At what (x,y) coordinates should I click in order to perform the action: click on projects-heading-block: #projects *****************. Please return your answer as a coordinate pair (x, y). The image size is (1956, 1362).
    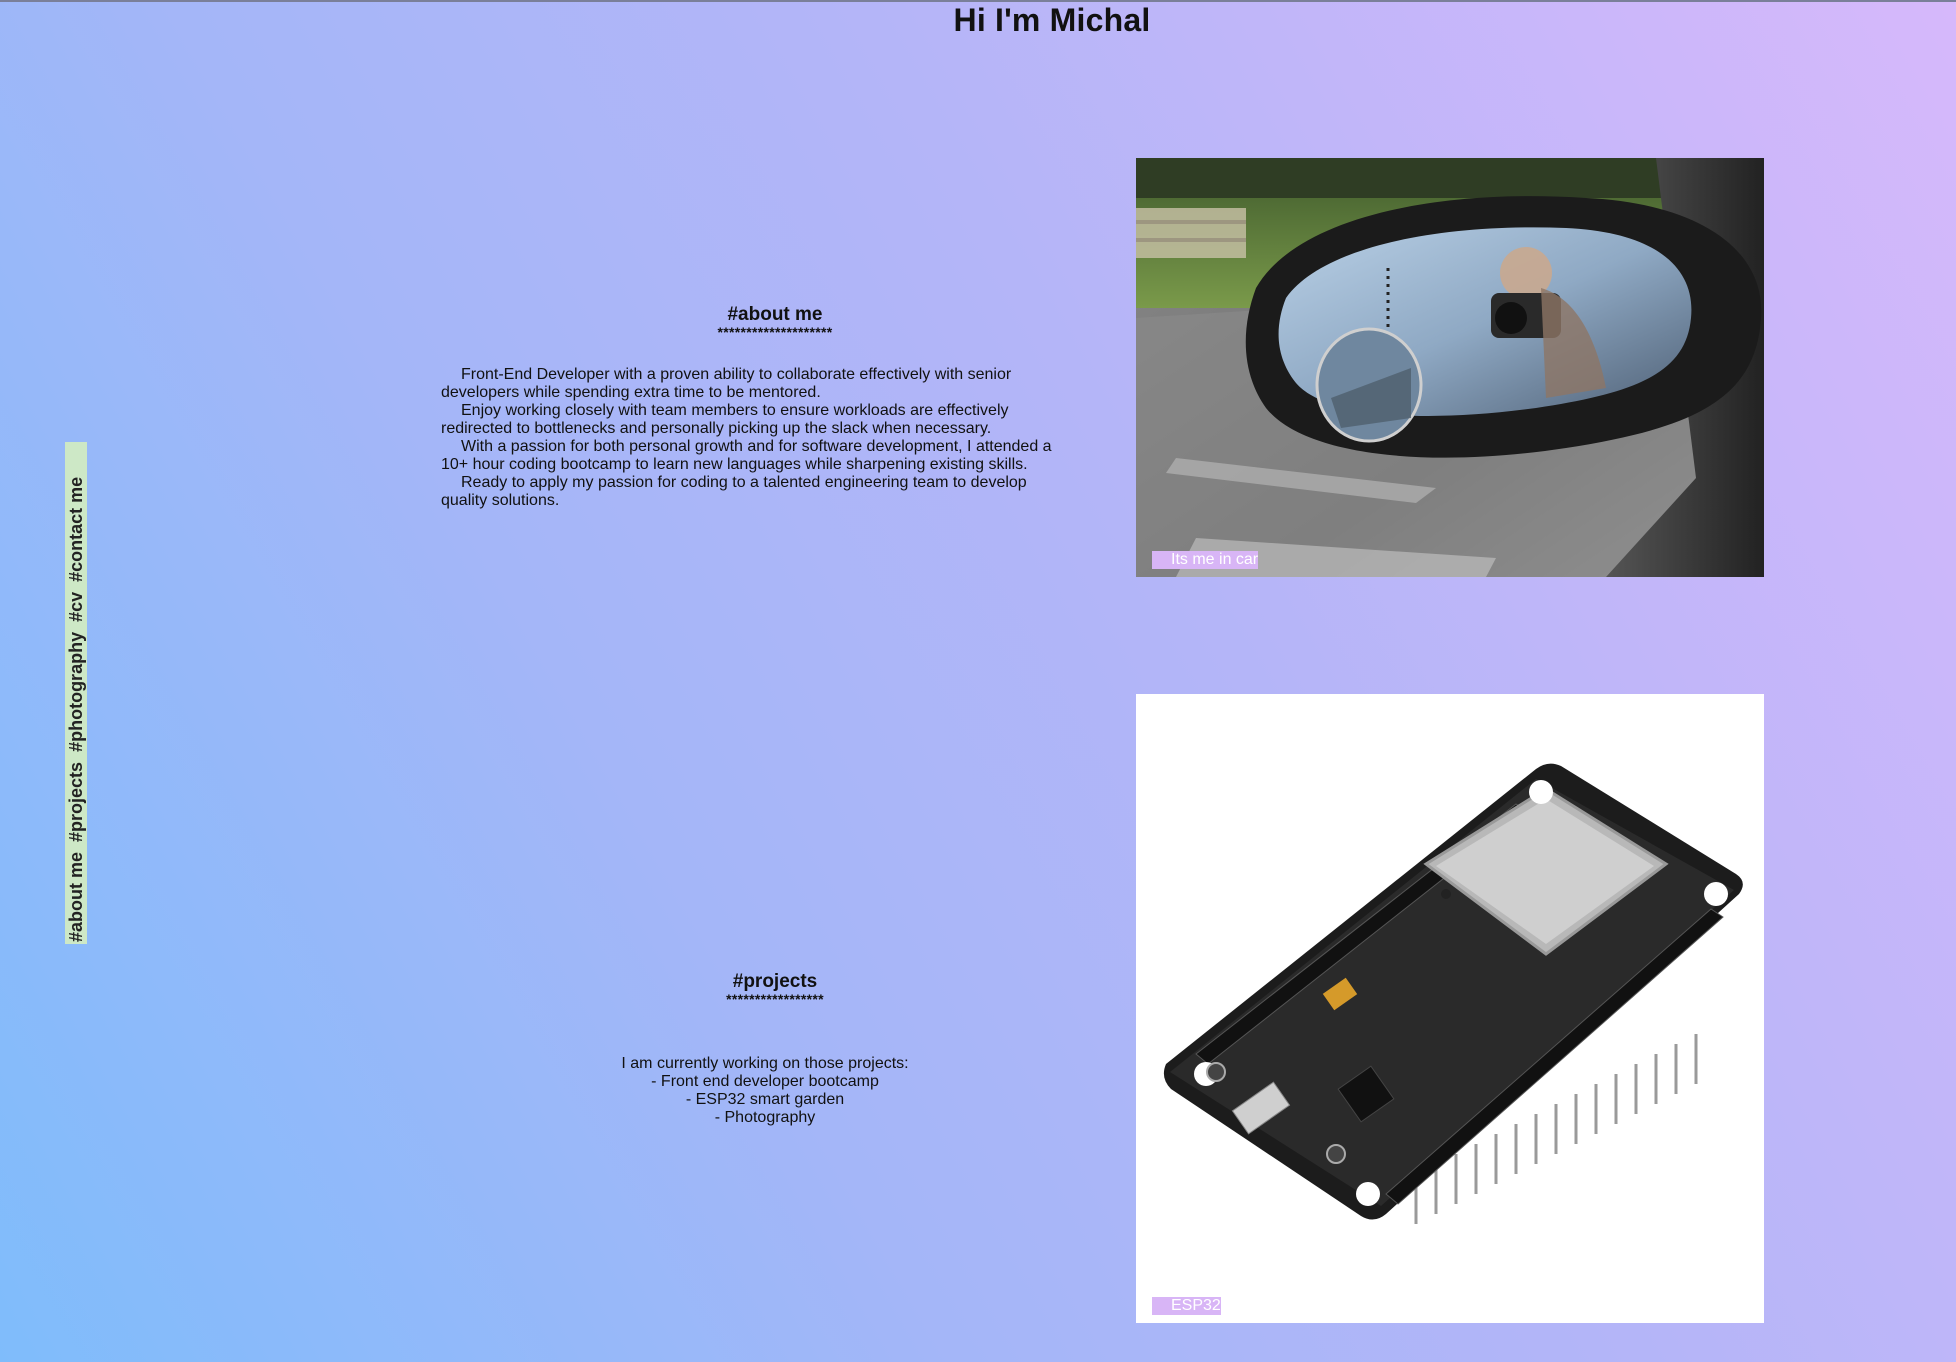
    Looking at the image, I should click on (775, 989).